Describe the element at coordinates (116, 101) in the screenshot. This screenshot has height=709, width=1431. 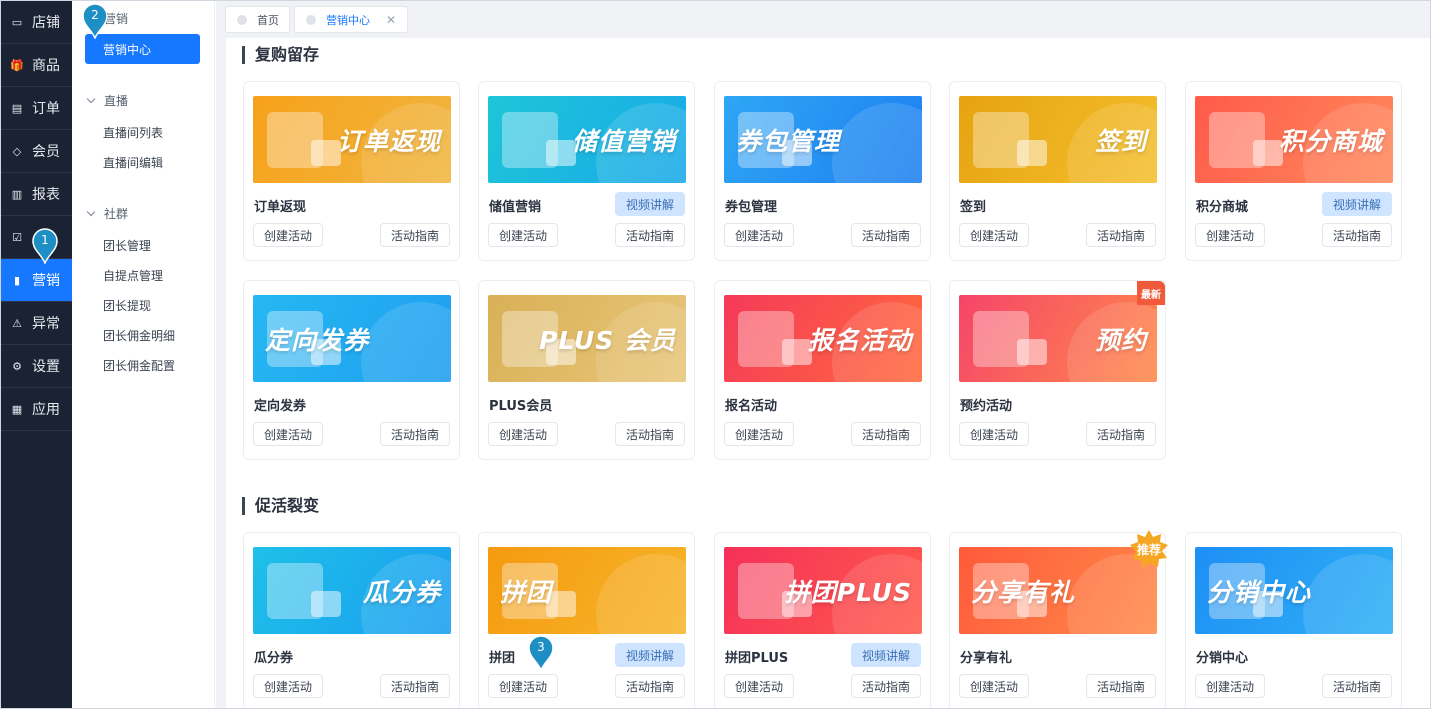
I see `group-live-label: 直播` at that location.